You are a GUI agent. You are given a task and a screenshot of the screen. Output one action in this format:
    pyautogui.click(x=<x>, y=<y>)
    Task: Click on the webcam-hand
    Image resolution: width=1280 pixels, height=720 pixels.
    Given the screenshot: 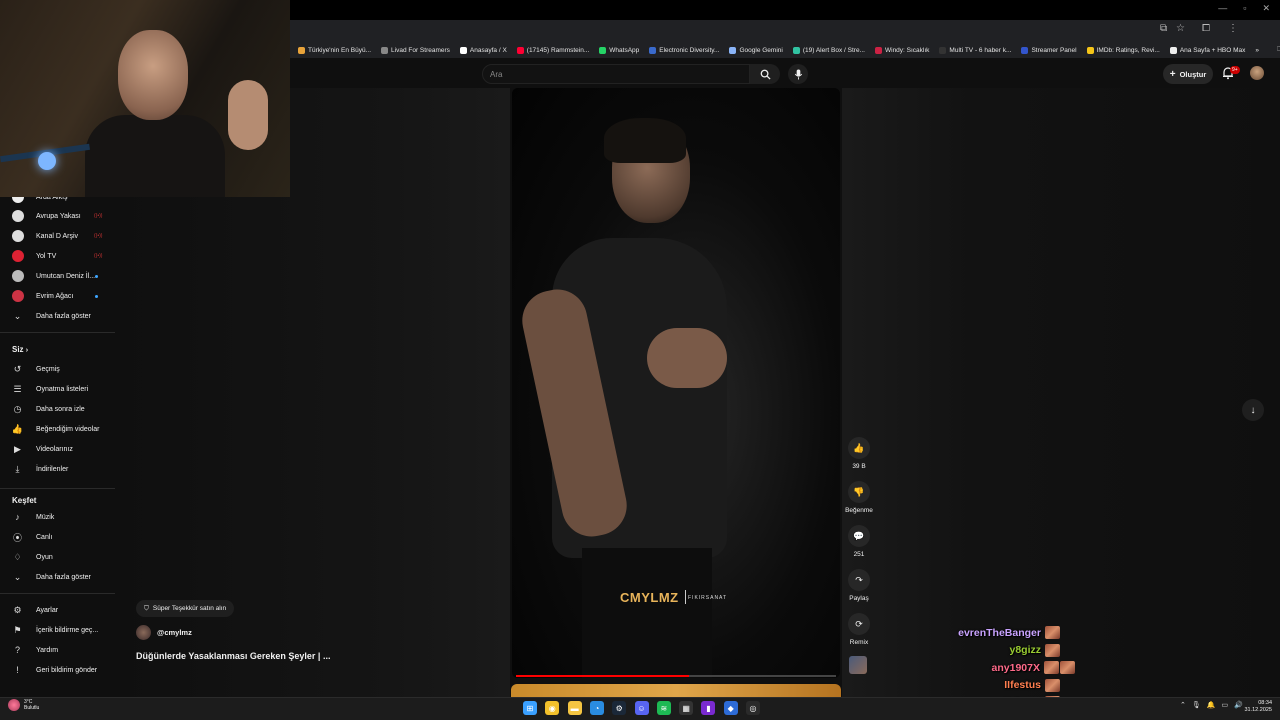 What is the action you would take?
    pyautogui.click(x=248, y=115)
    